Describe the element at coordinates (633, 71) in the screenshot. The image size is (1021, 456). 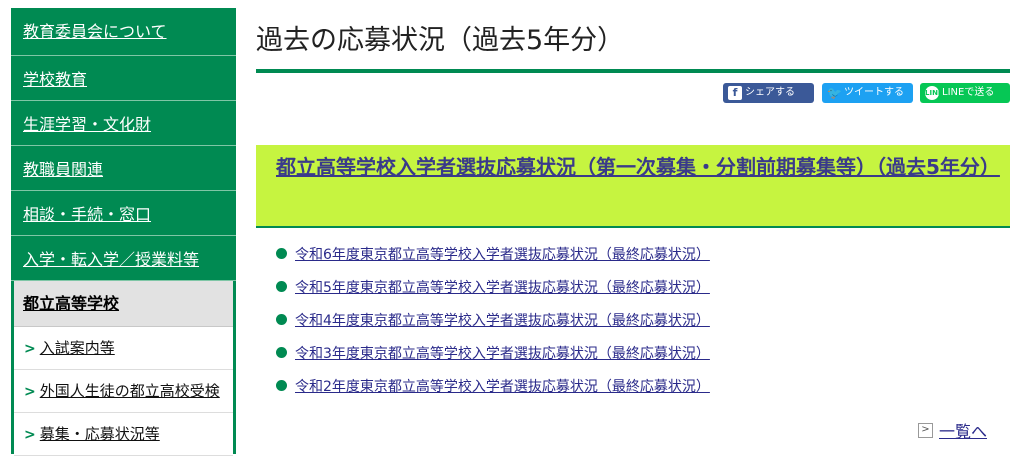
I see `title-divider` at that location.